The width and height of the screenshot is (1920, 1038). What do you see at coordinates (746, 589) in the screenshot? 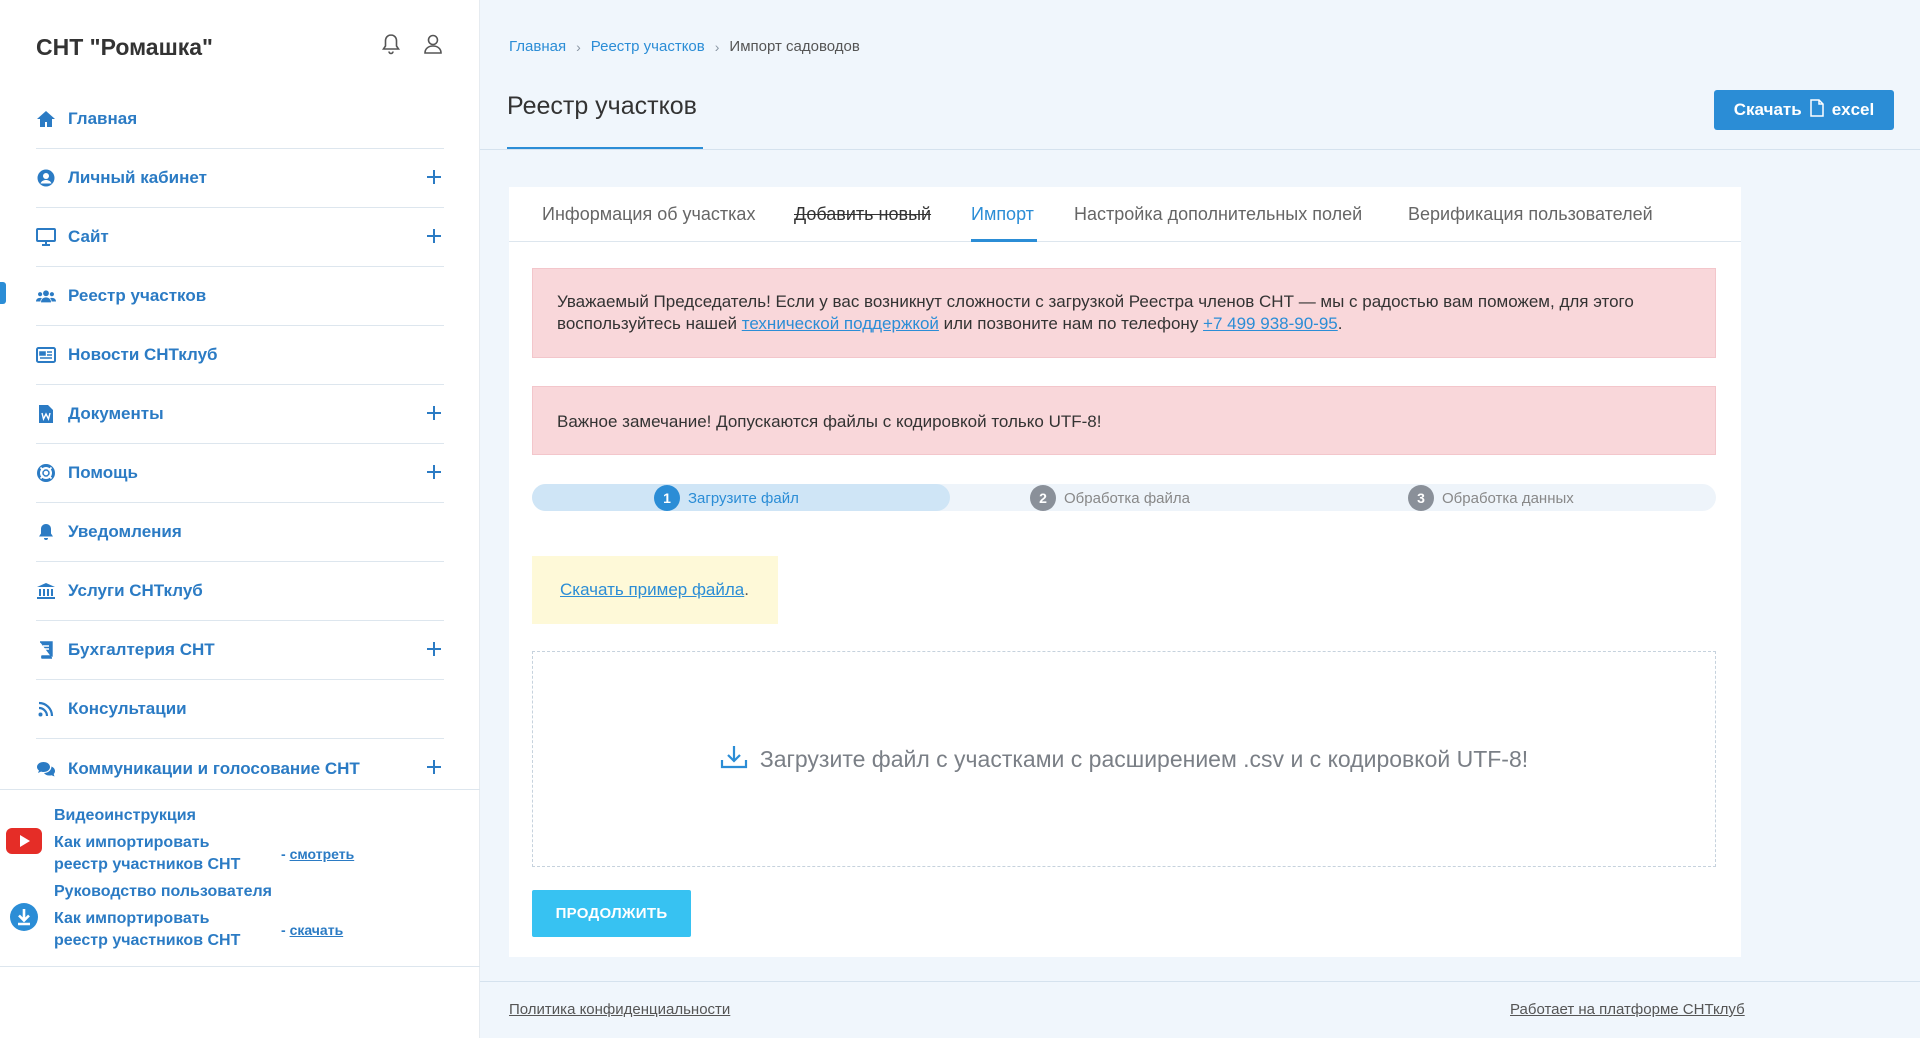
I see `sample-suffix: .` at bounding box center [746, 589].